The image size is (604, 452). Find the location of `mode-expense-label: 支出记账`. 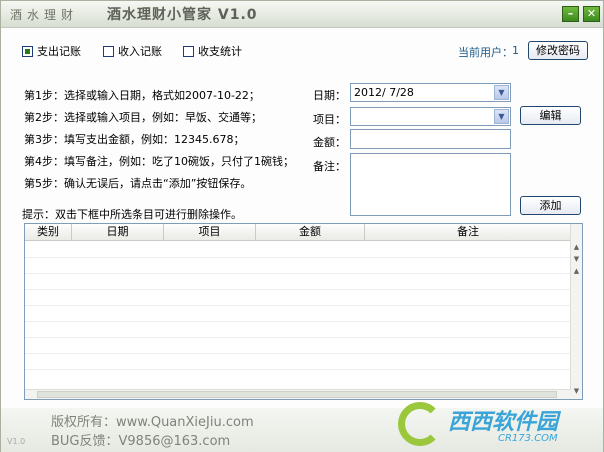

mode-expense-label: 支出记账 is located at coordinates (59, 51).